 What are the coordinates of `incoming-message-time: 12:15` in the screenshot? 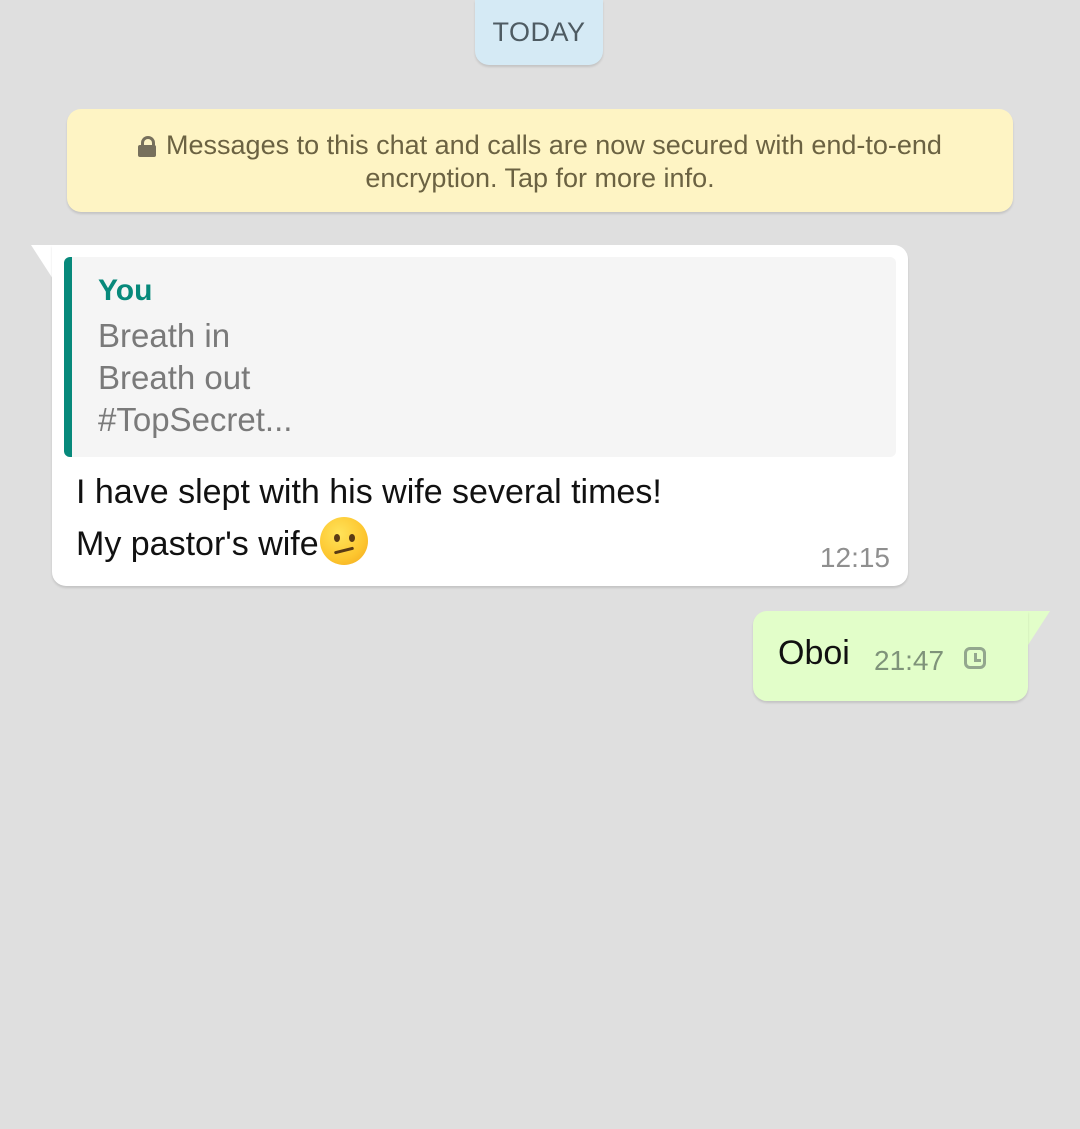 It's located at (854, 557).